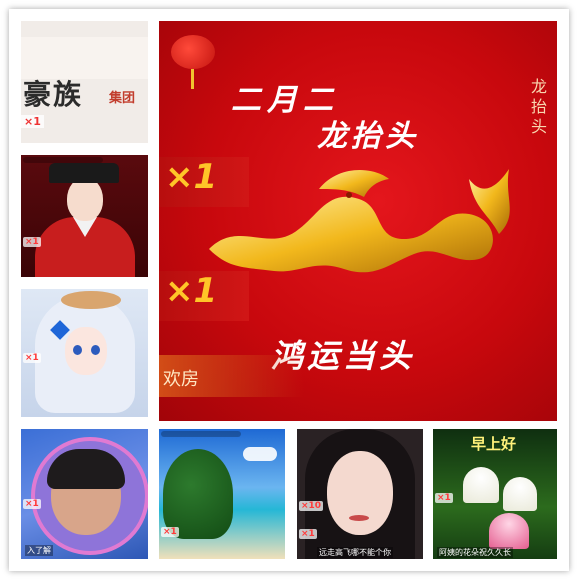 The width and height of the screenshot is (580, 582). What do you see at coordinates (91, 300) in the screenshot?
I see `anime-hat` at bounding box center [91, 300].